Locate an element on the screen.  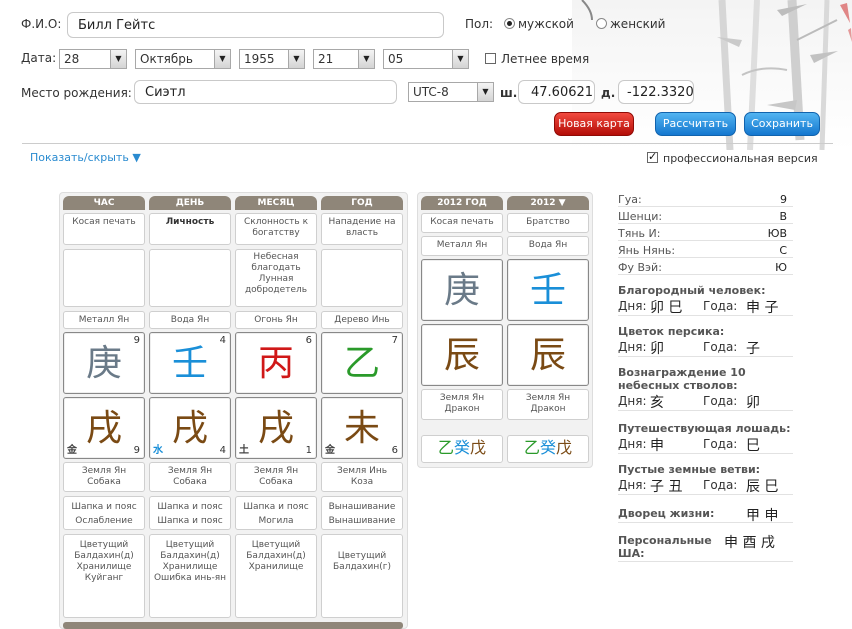
minute-value: 05 is located at coordinates (396, 59).